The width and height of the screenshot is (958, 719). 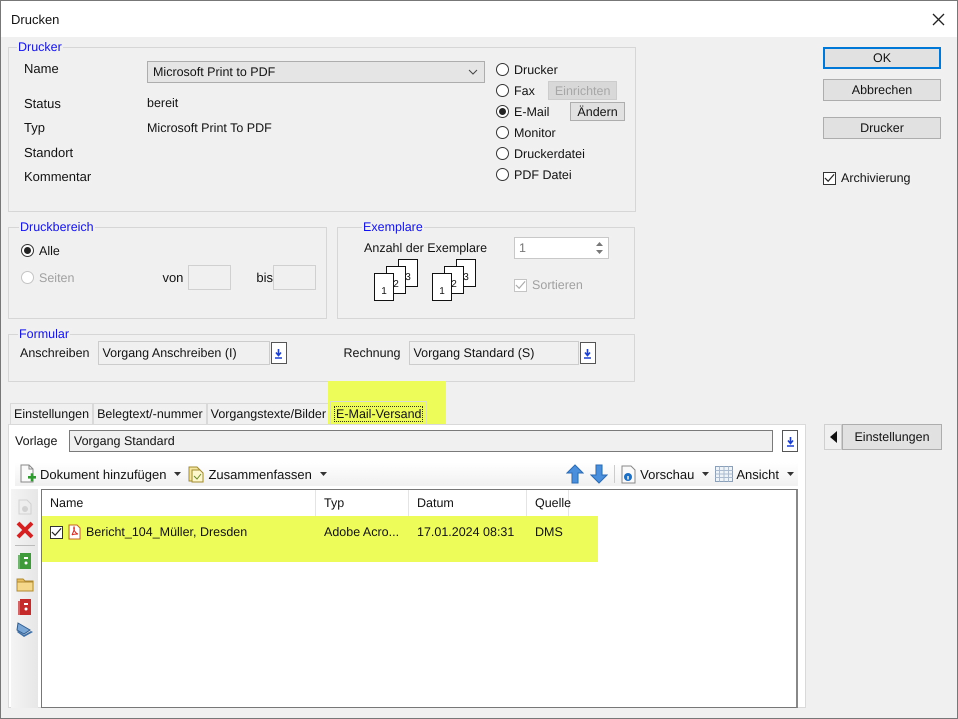 What do you see at coordinates (549, 532) in the screenshot?
I see `table-cell: DMS` at bounding box center [549, 532].